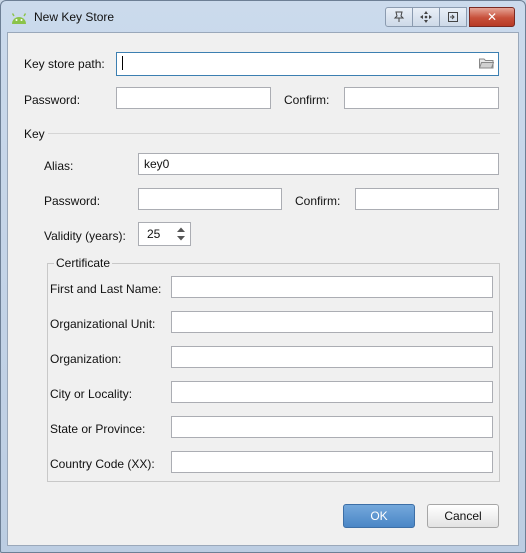 The height and width of the screenshot is (553, 526). Describe the element at coordinates (332, 287) in the screenshot. I see `first-last-name-input` at that location.